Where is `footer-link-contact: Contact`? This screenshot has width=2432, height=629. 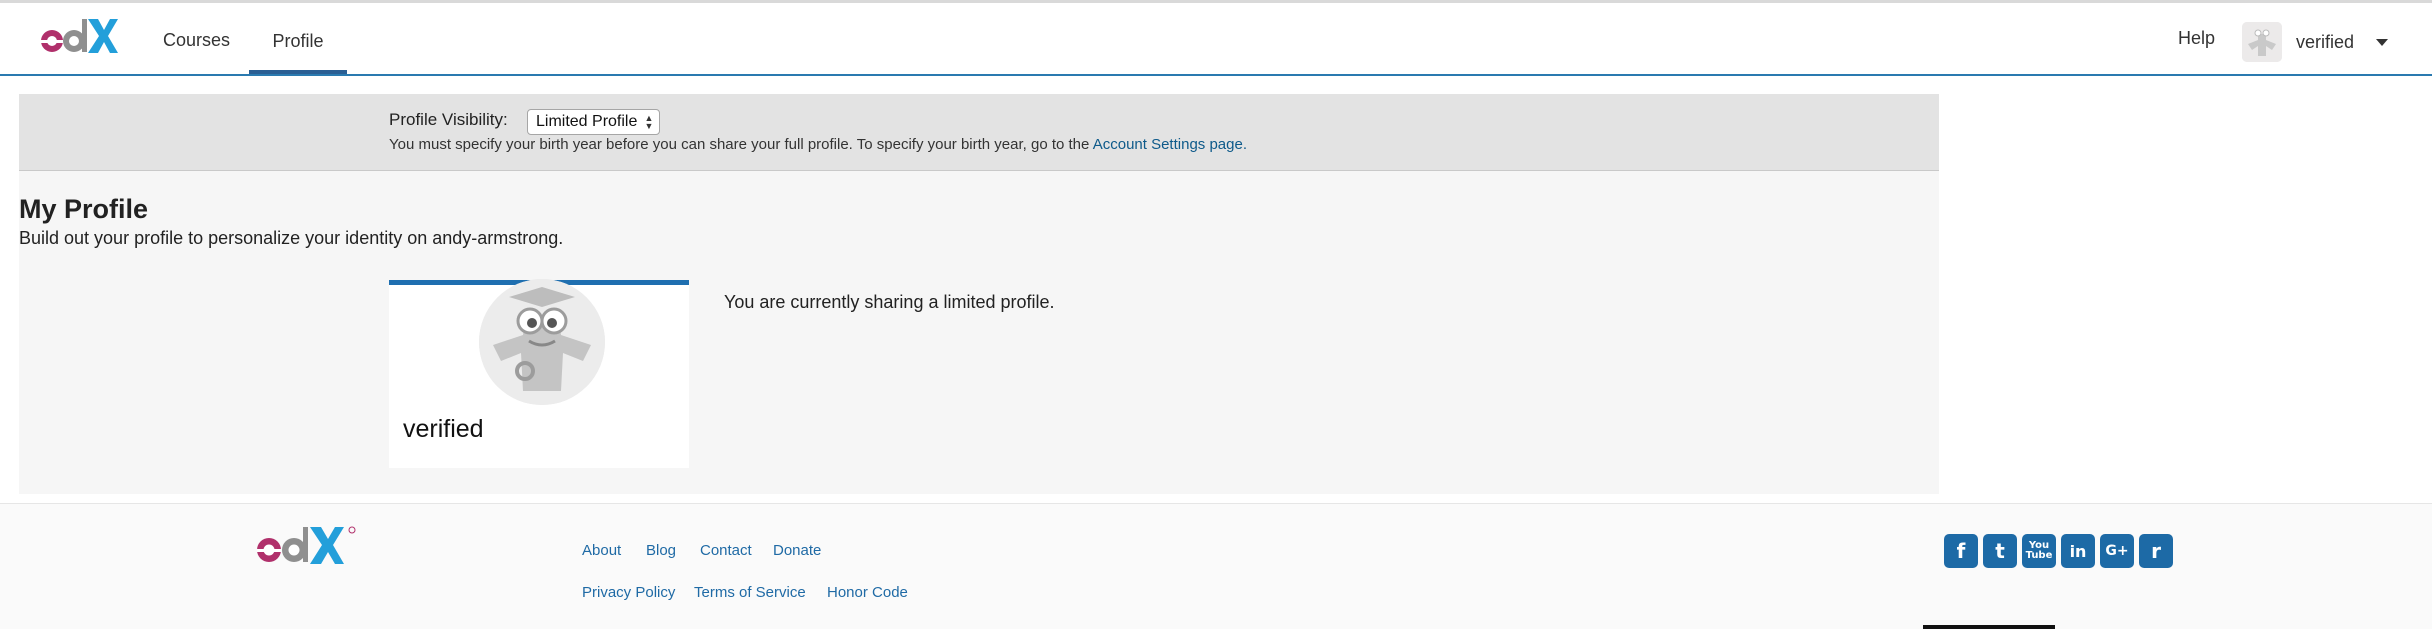 footer-link-contact: Contact is located at coordinates (726, 550).